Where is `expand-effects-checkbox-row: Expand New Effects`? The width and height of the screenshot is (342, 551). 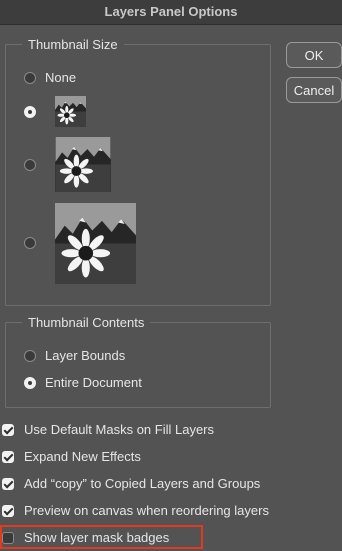
expand-effects-checkbox-row: Expand New Effects is located at coordinates (71, 456).